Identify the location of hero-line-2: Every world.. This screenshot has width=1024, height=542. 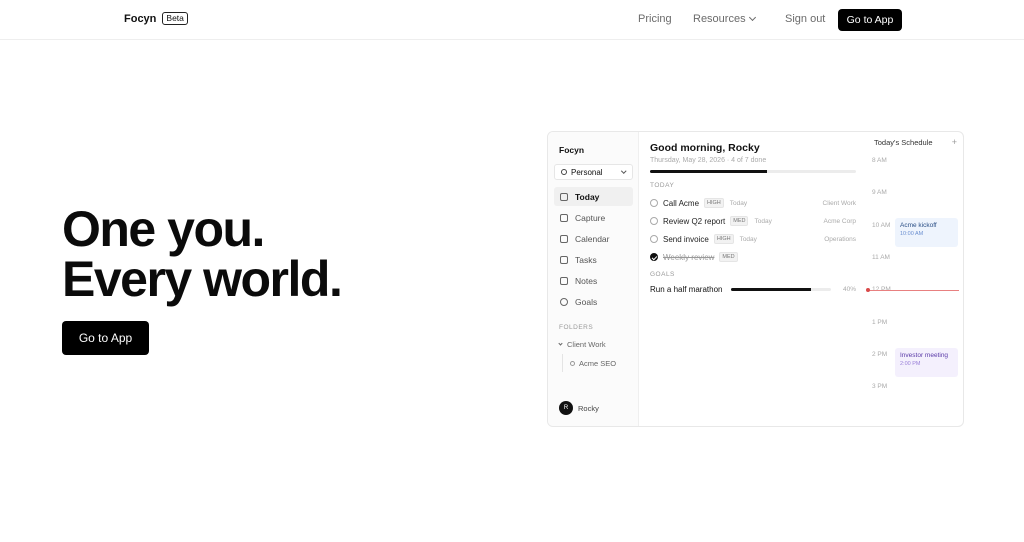
(202, 279).